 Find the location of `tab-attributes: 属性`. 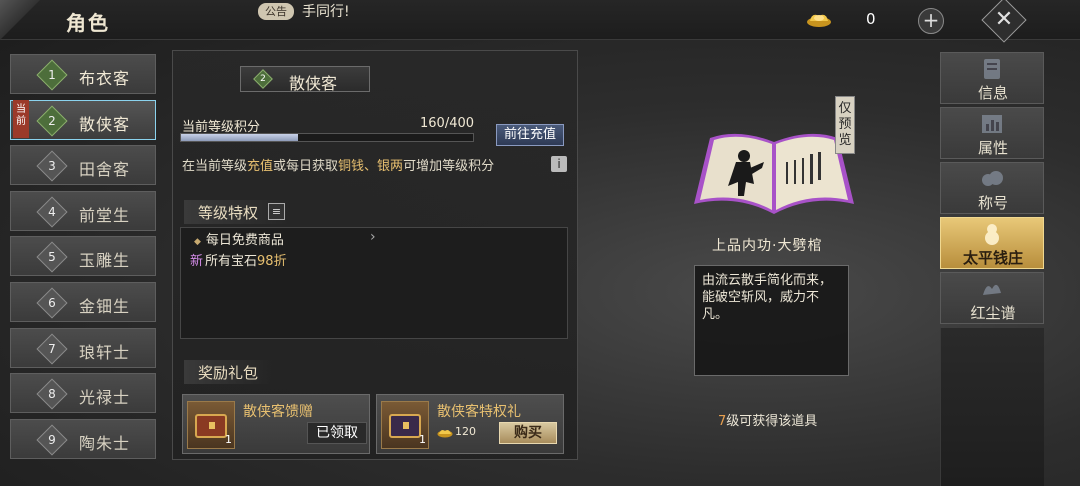

tab-attributes: 属性 is located at coordinates (992, 133).